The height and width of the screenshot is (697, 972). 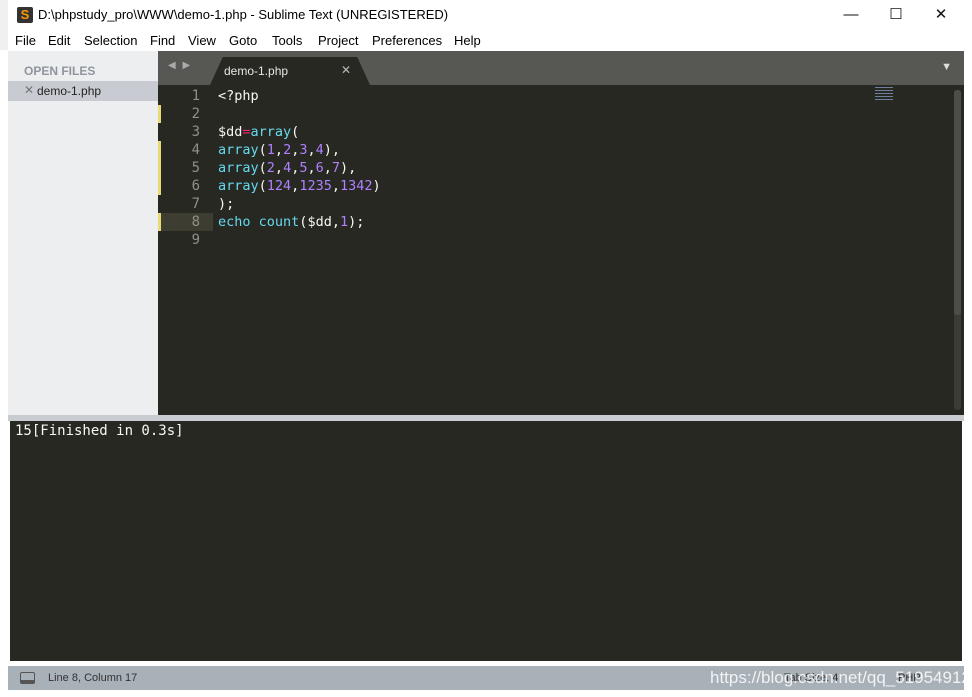 What do you see at coordinates (561, 186) in the screenshot?
I see `code-line: 6 array(124,1235,1342)` at bounding box center [561, 186].